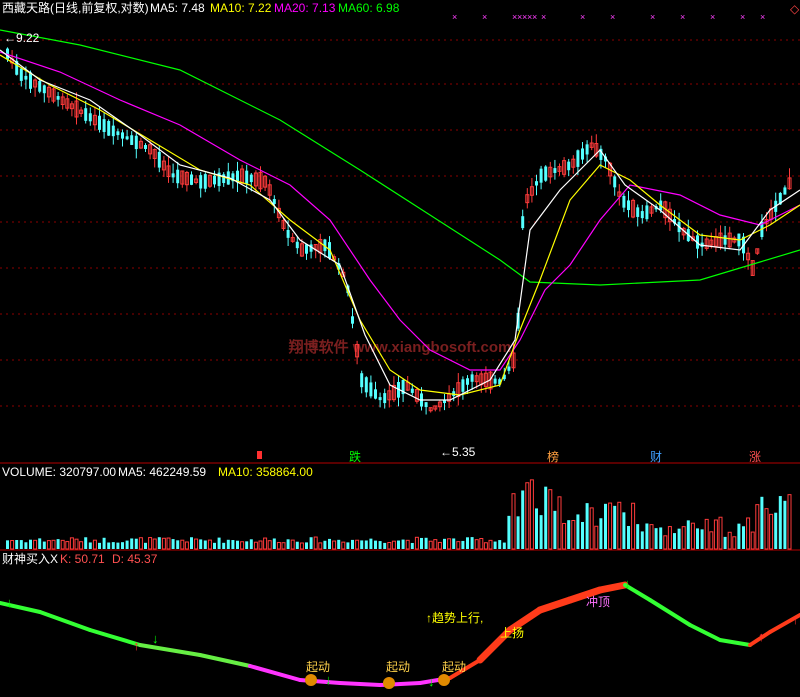 The width and height of the screenshot is (800, 697). Describe the element at coordinates (155, 638) in the screenshot. I see `green-down-arrow-icon: ↓` at that location.